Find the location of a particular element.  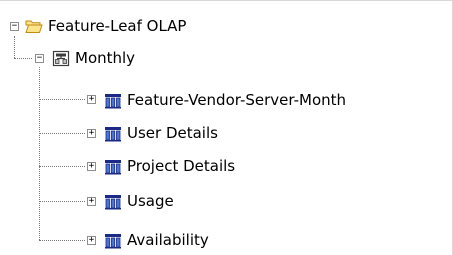

collapse-toggle-feature-leaf-olap: − is located at coordinates (14, 25).